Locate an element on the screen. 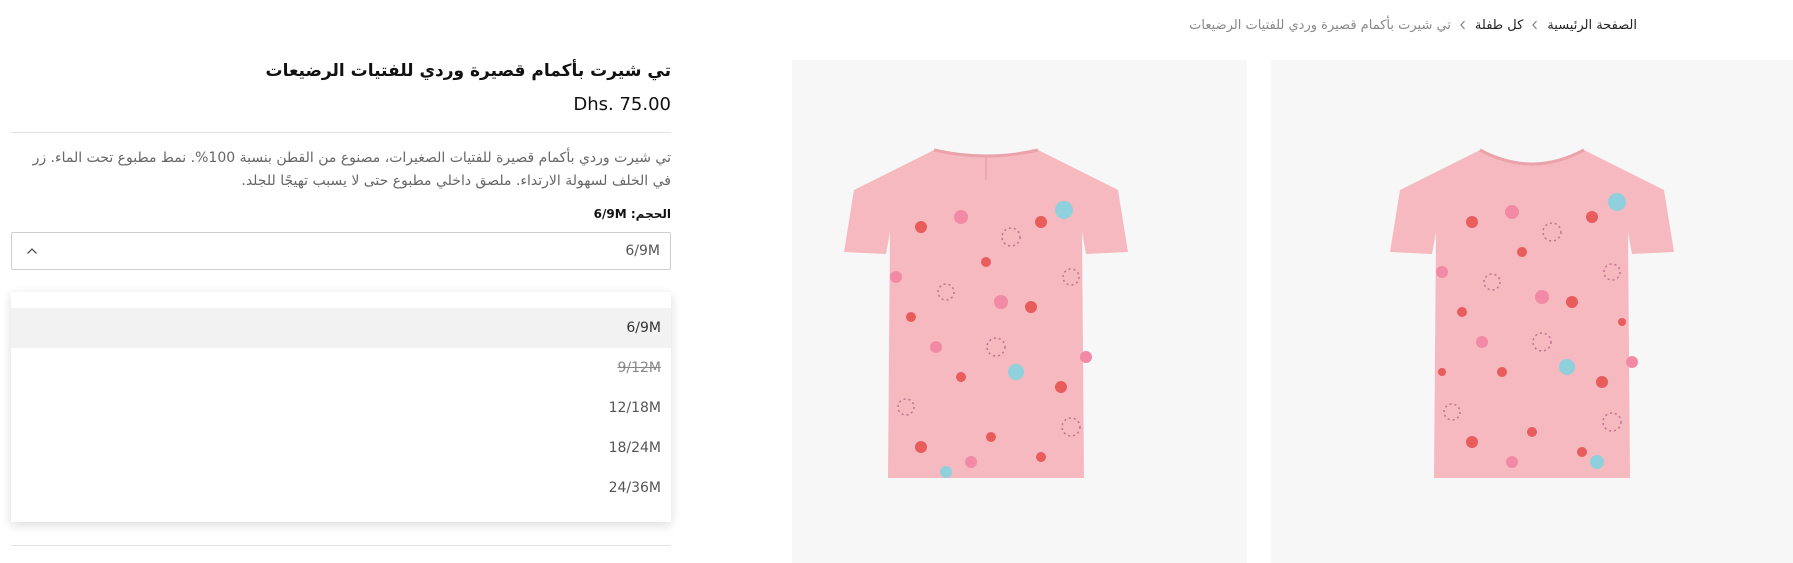 This screenshot has height=563, width=1793. tshirt-front-image is located at coordinates (1532, 313).